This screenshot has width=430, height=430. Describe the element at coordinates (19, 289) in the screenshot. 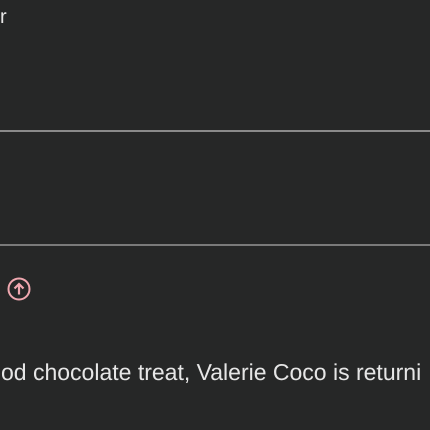

I see `arrow-up-circle-icon` at that location.